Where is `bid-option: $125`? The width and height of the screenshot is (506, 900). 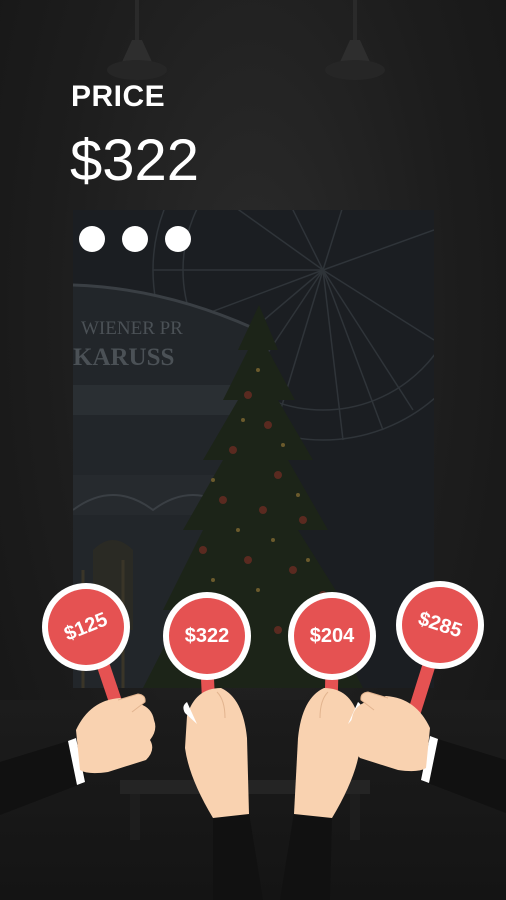 bid-option: $125 is located at coordinates (85, 700).